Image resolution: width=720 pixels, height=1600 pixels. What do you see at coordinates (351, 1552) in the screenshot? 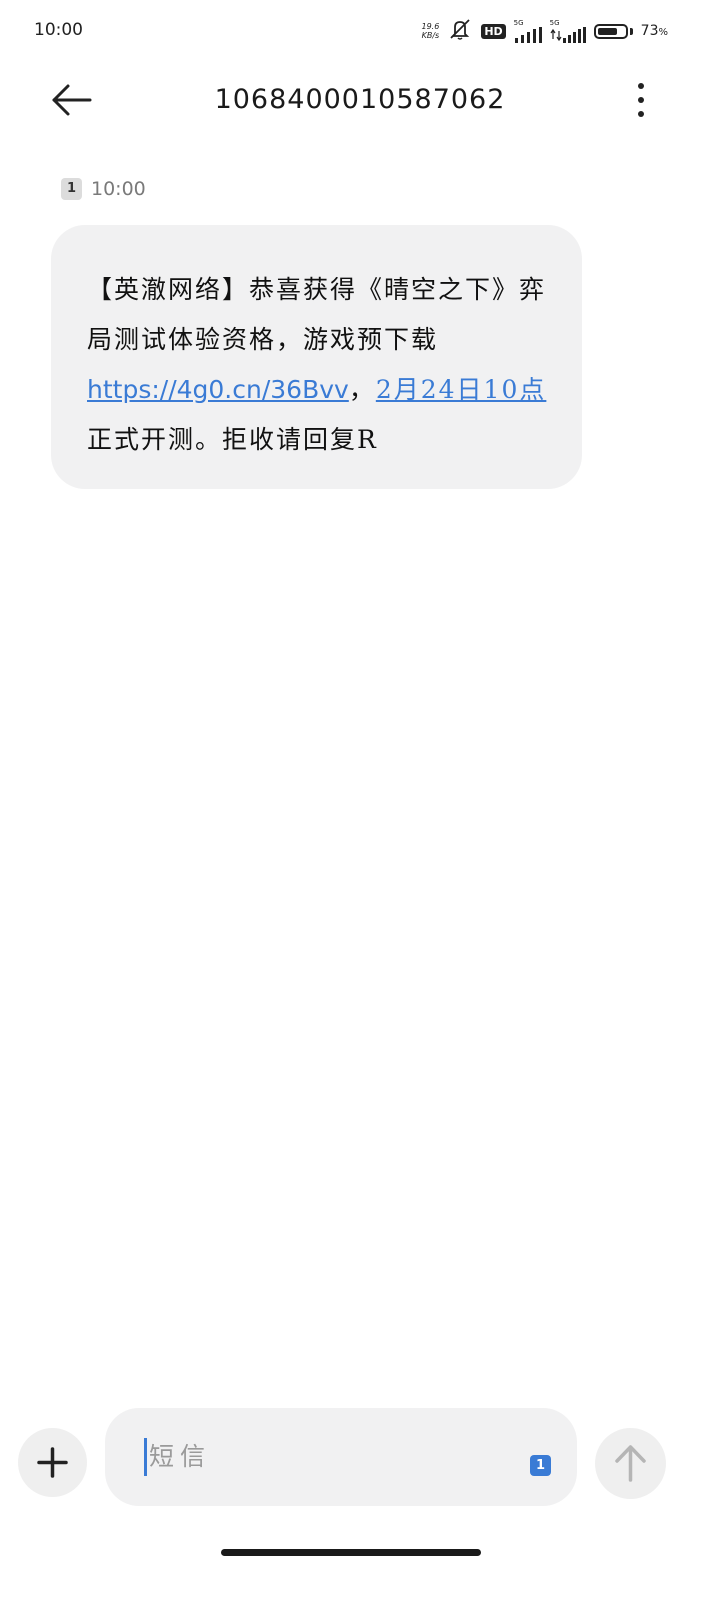
I see `home-indicator` at bounding box center [351, 1552].